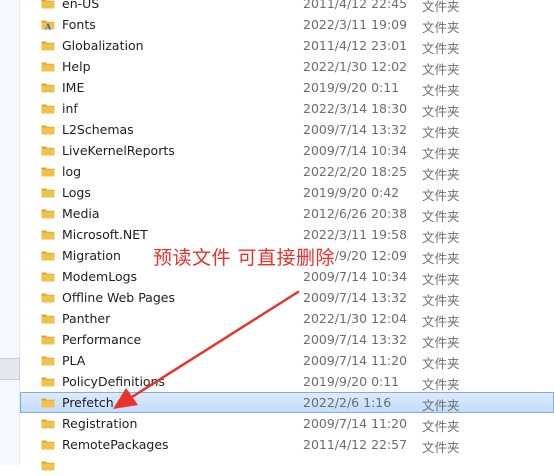  Describe the element at coordinates (81, 213) in the screenshot. I see `file-name: Media` at that location.